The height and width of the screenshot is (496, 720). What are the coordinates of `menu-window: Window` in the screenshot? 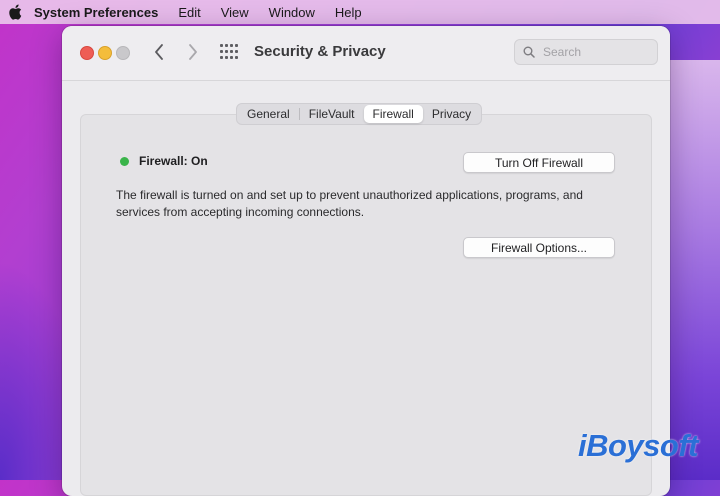 It's located at (292, 12).